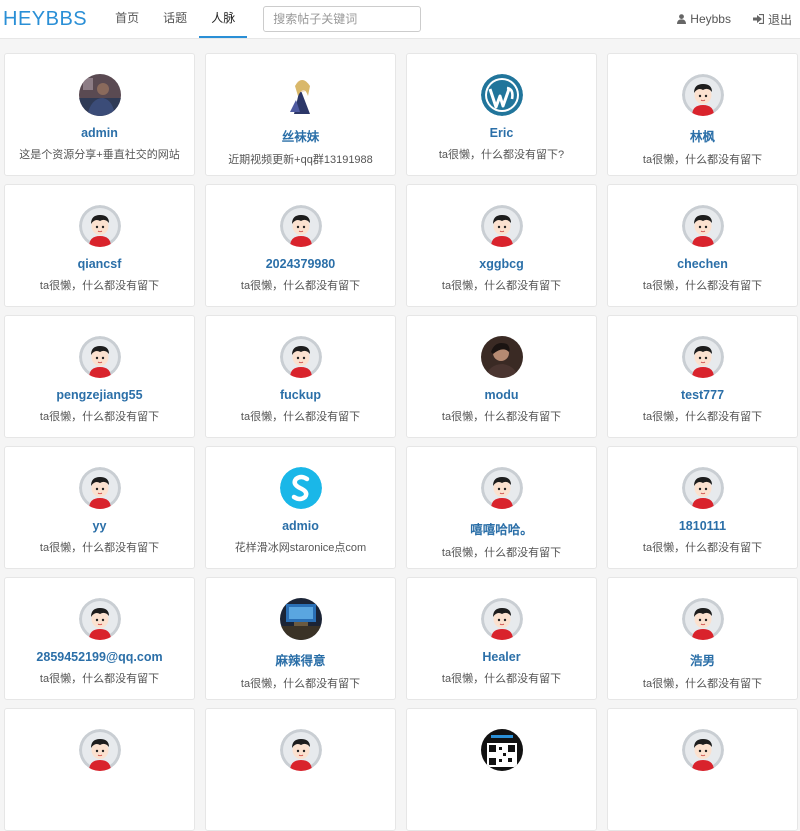 This screenshot has width=800, height=831. What do you see at coordinates (300, 619) in the screenshot?
I see `desk-photo-icon` at bounding box center [300, 619].